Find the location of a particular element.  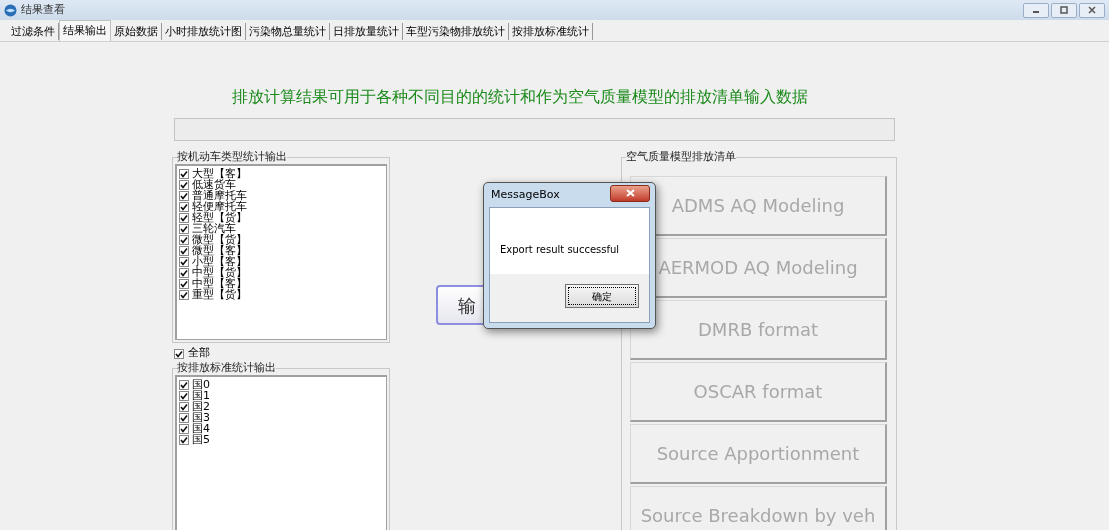

checklist-item: 国2 is located at coordinates (201, 406).